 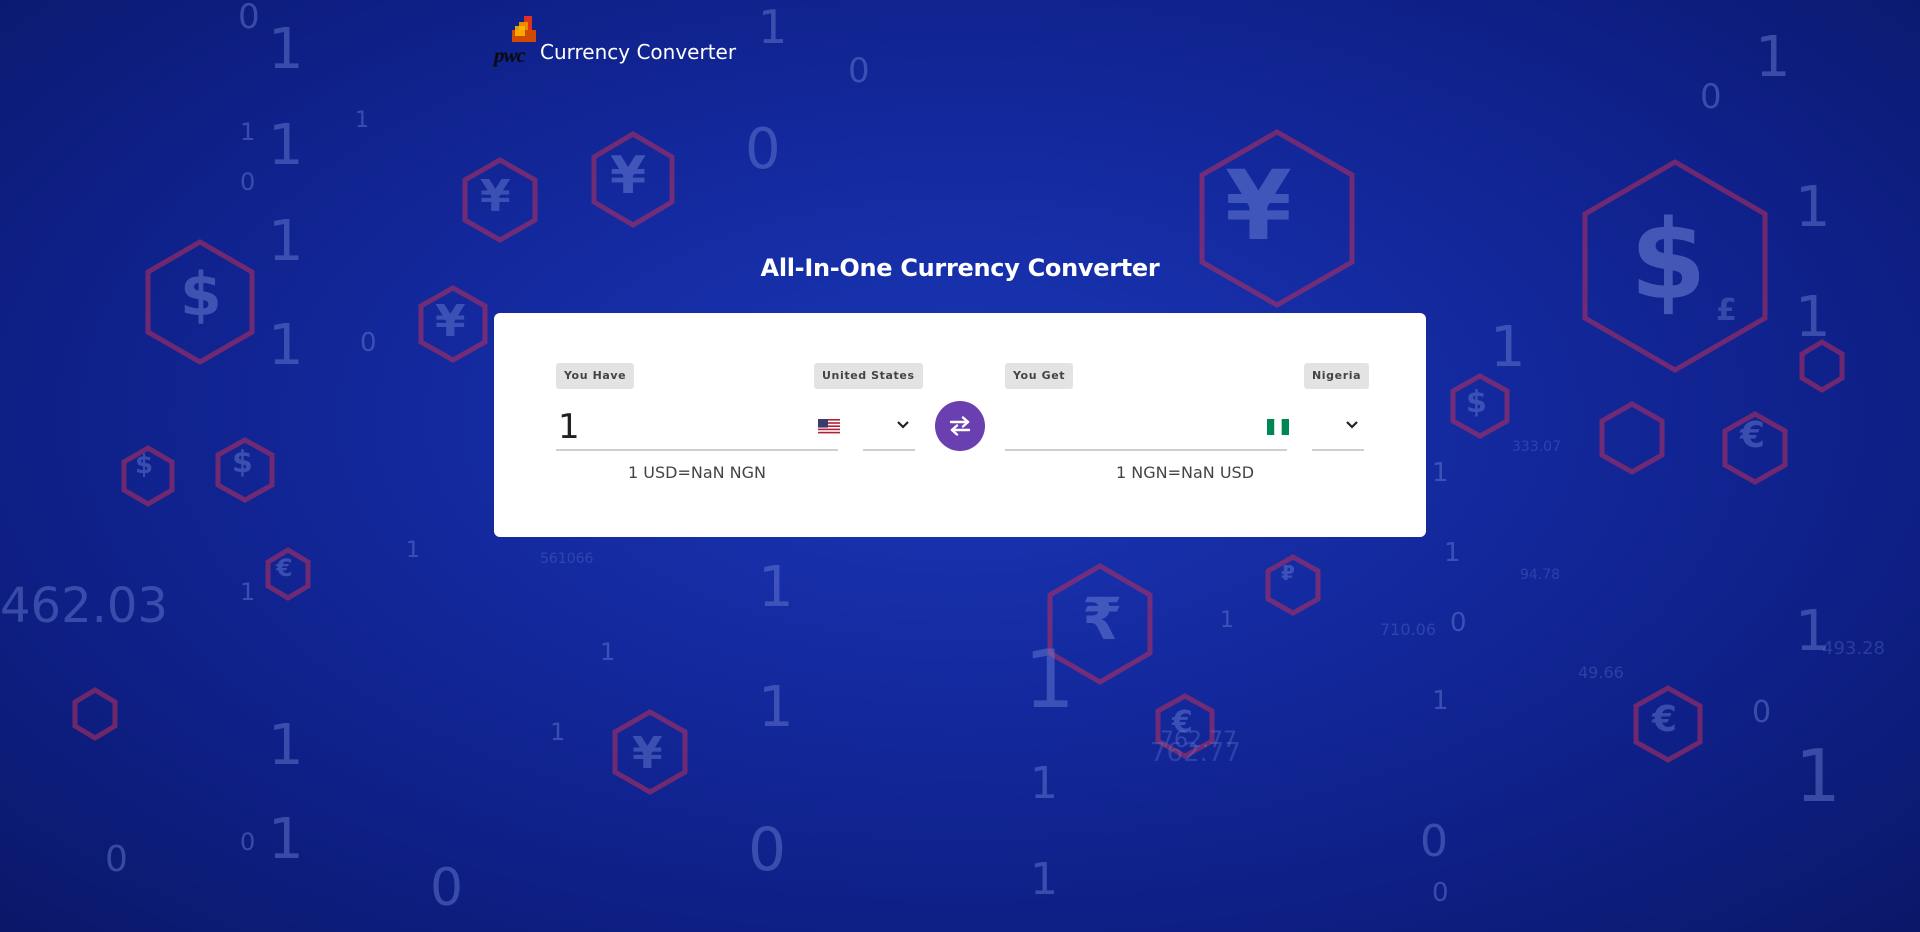 I want to click on bg-euro-symbol: €, so click(x=1665, y=719).